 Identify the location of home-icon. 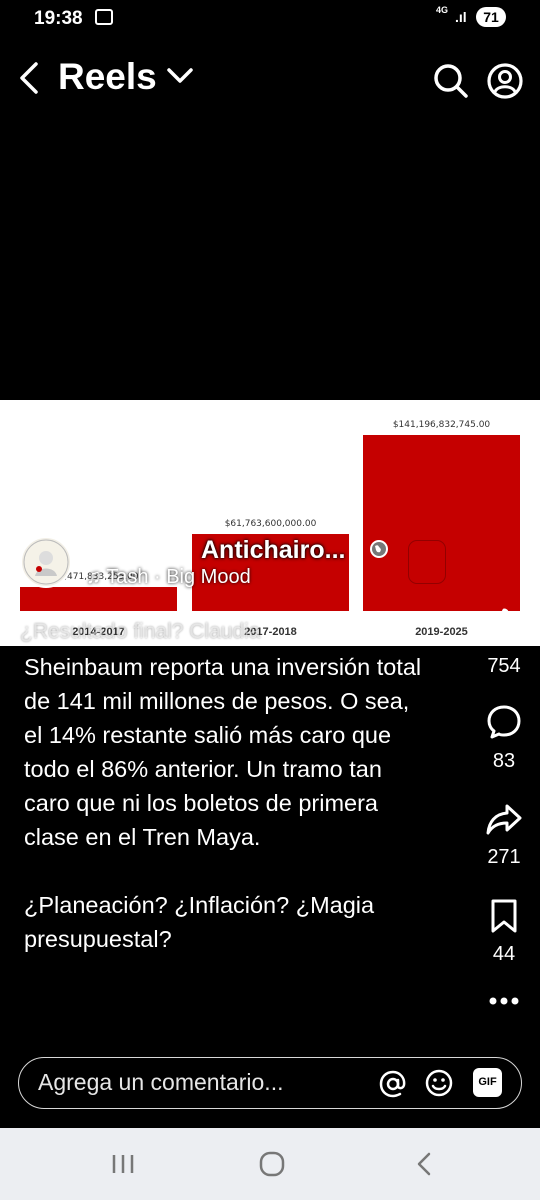
(272, 1164).